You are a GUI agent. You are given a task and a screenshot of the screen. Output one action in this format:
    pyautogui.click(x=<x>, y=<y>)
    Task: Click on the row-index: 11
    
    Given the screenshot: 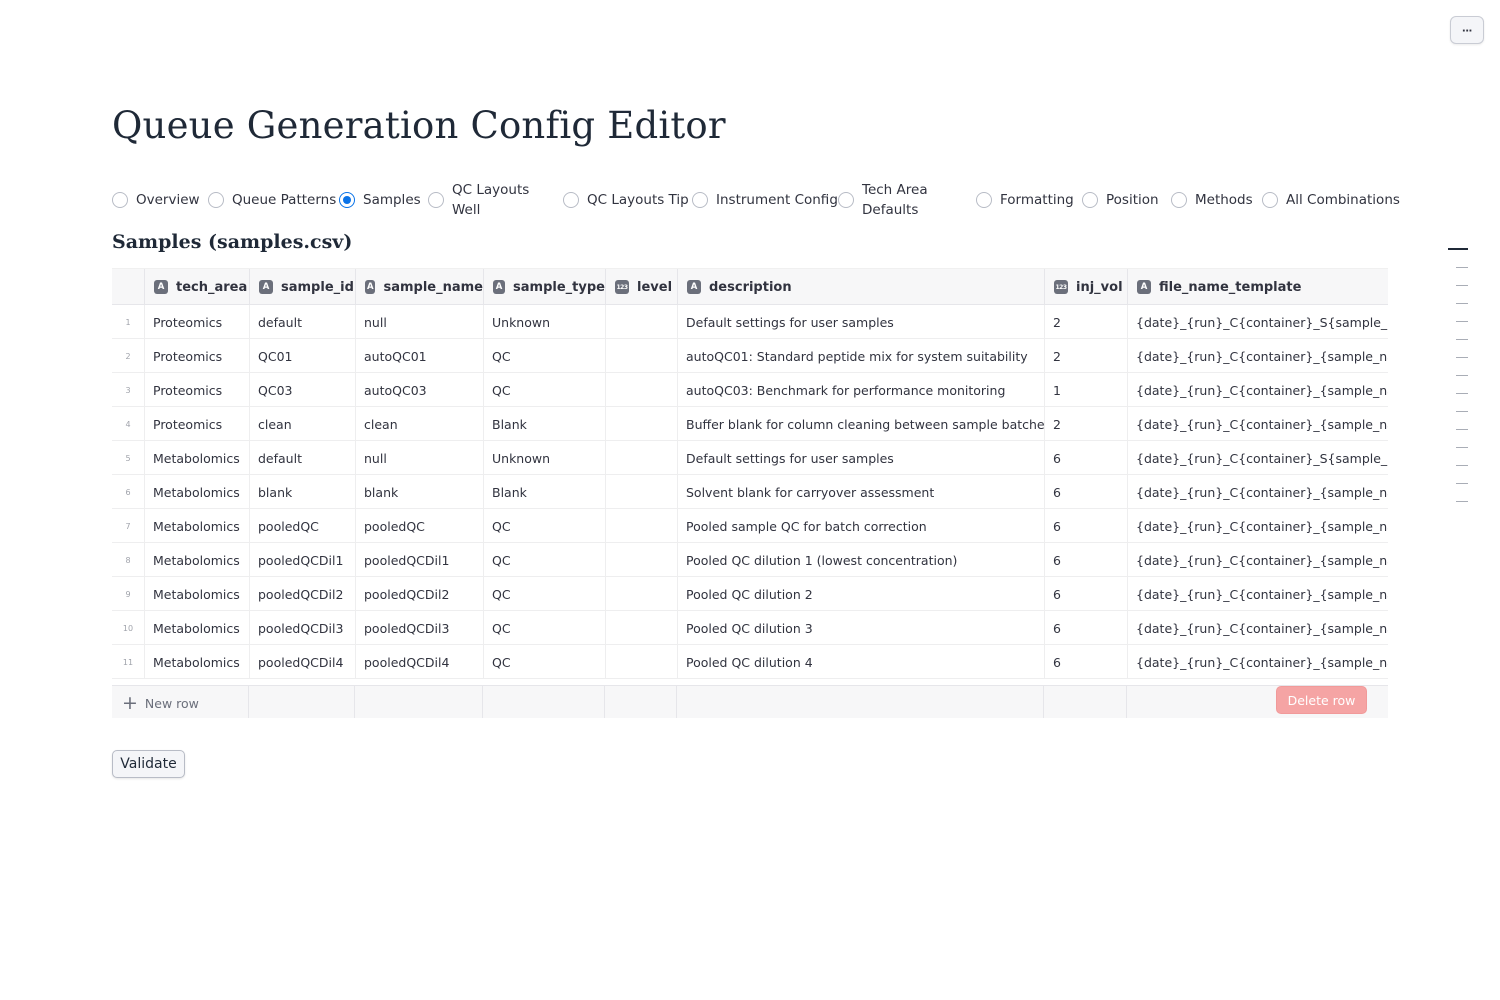 What is the action you would take?
    pyautogui.click(x=128, y=662)
    